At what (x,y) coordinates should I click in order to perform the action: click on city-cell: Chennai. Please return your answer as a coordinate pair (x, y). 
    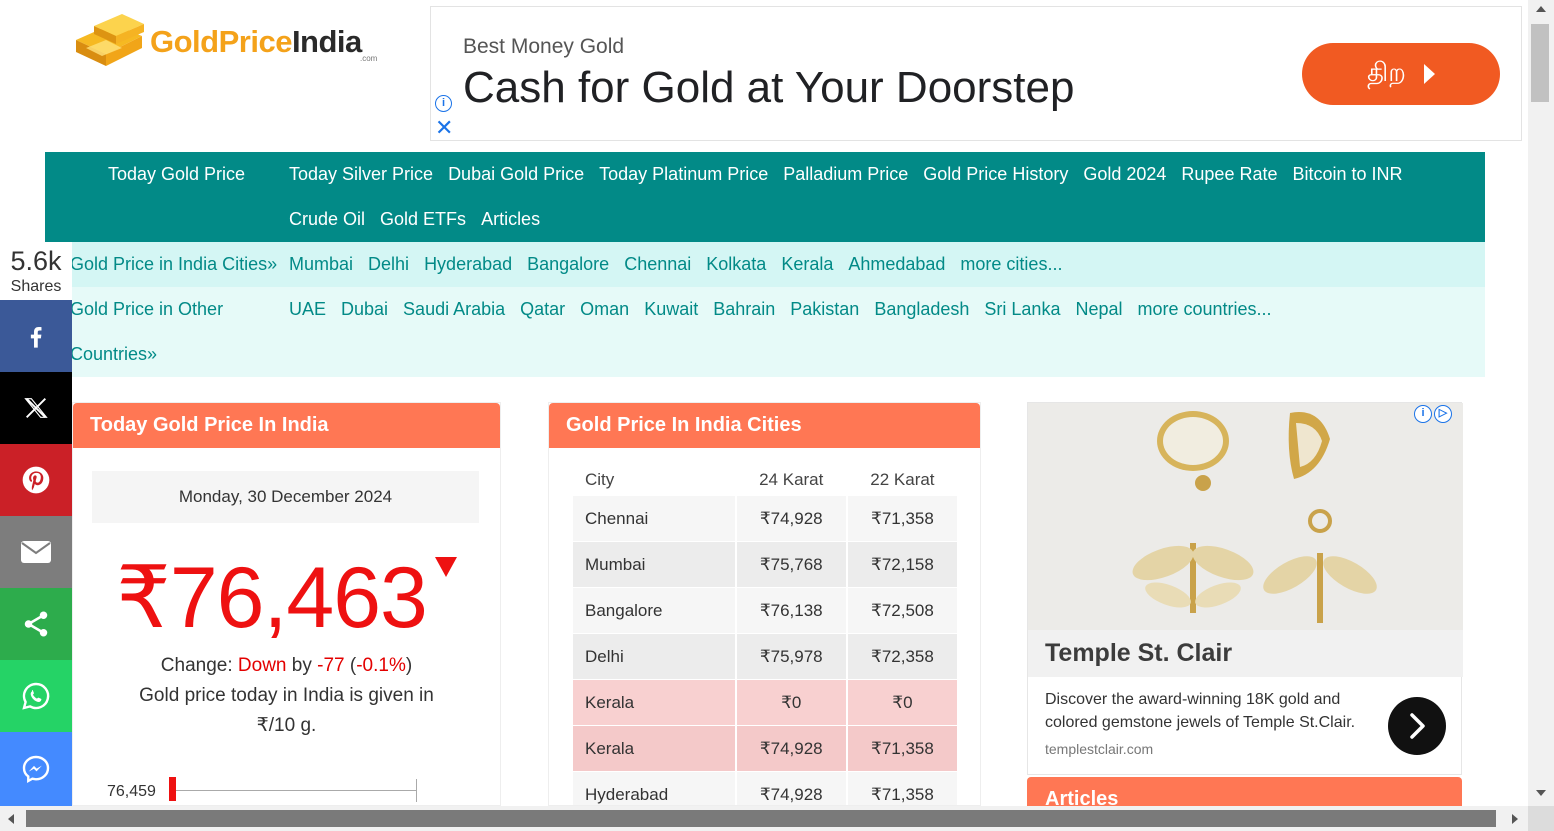
    Looking at the image, I should click on (654, 518).